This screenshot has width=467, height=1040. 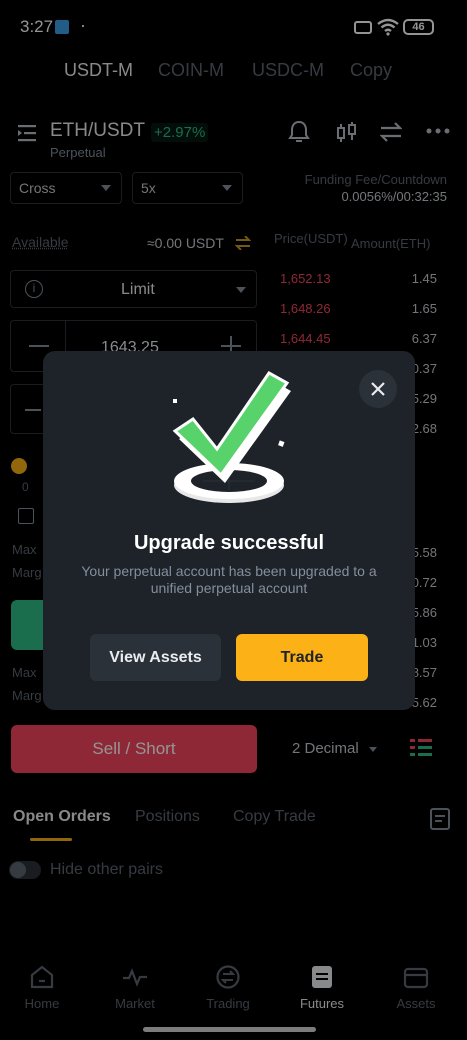 I want to click on view-assets-label: View Assets, so click(x=155, y=657).